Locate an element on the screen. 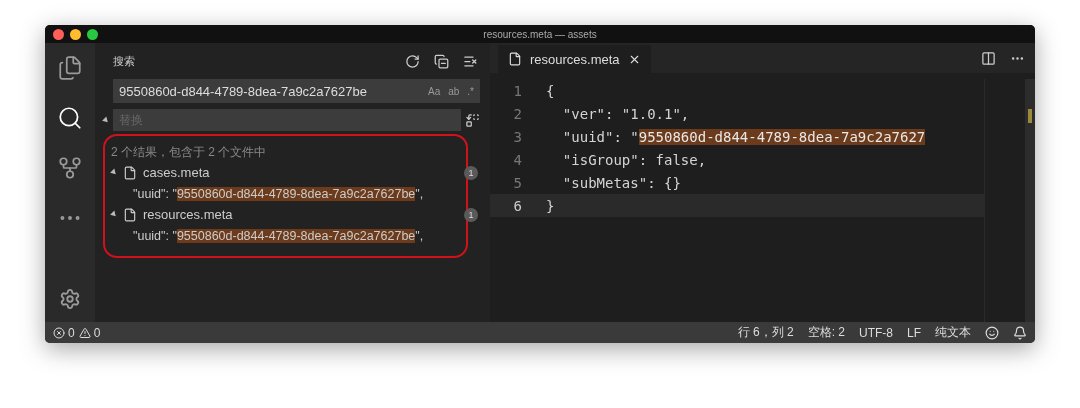  zoom-button is located at coordinates (92, 34).